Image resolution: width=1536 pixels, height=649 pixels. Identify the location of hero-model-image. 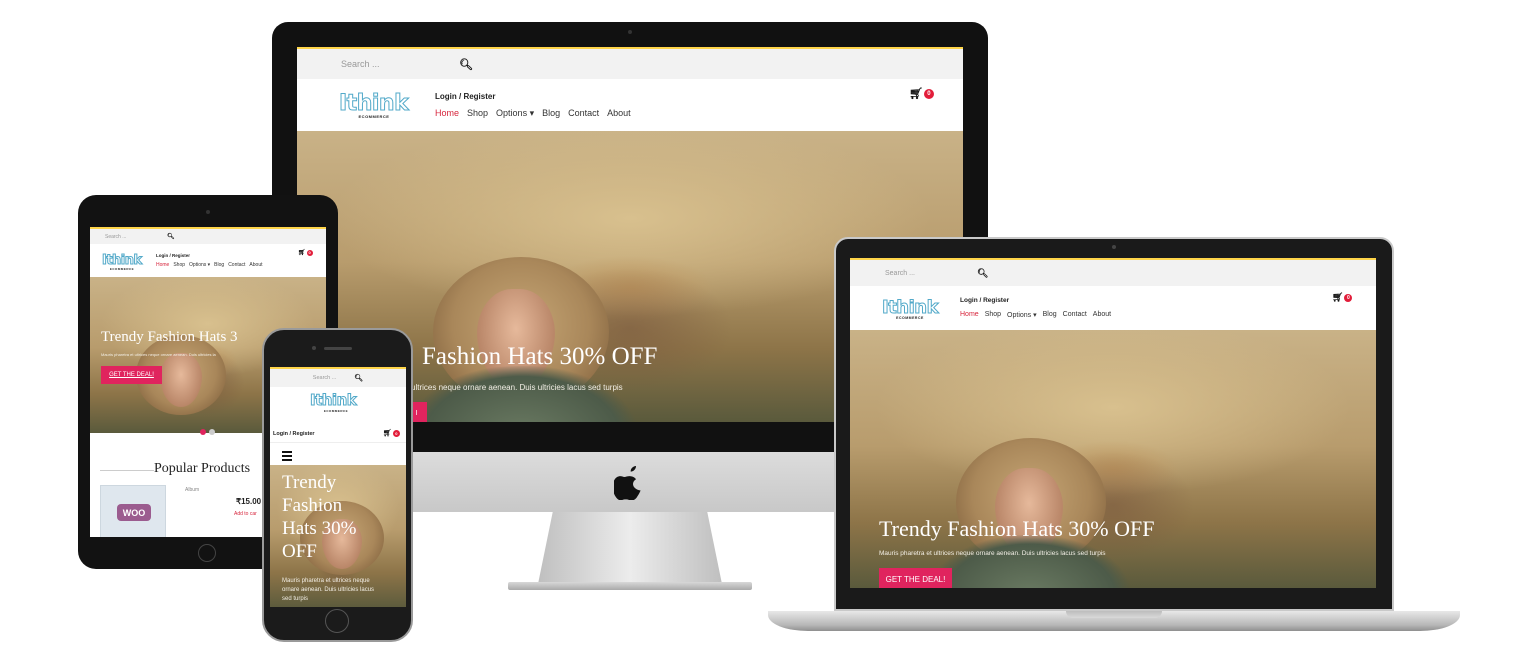
(181, 380).